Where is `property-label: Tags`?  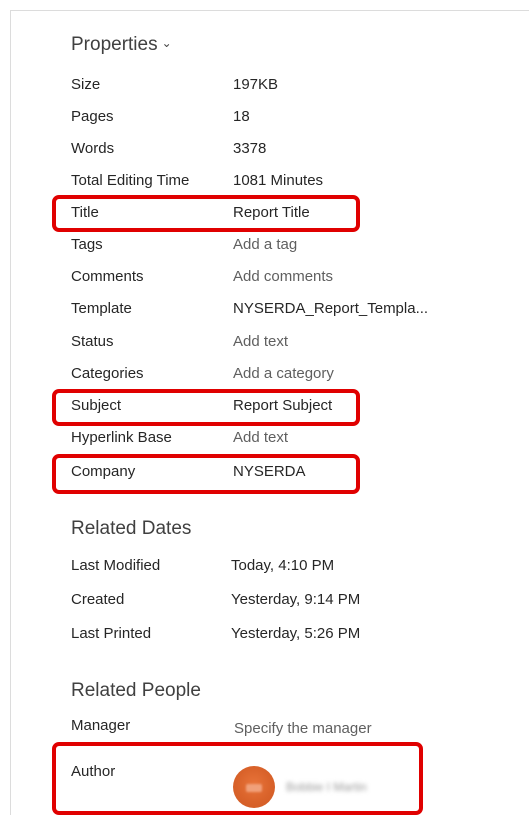 property-label: Tags is located at coordinates (87, 244).